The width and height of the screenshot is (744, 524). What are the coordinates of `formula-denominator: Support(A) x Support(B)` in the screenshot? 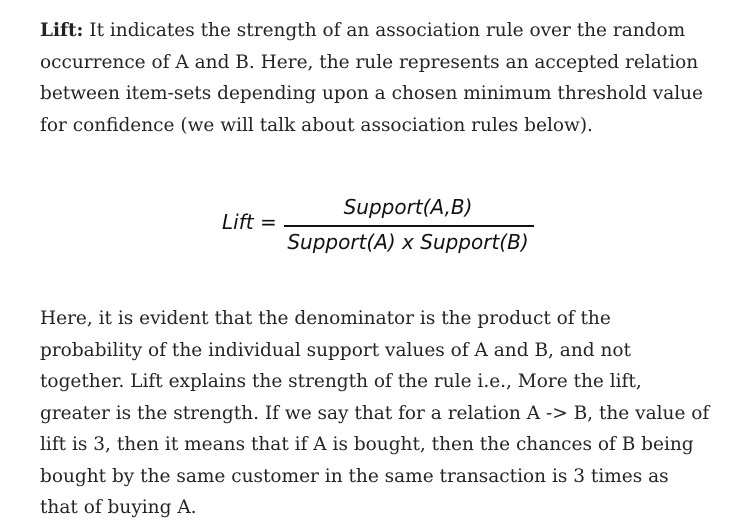 It's located at (408, 242).